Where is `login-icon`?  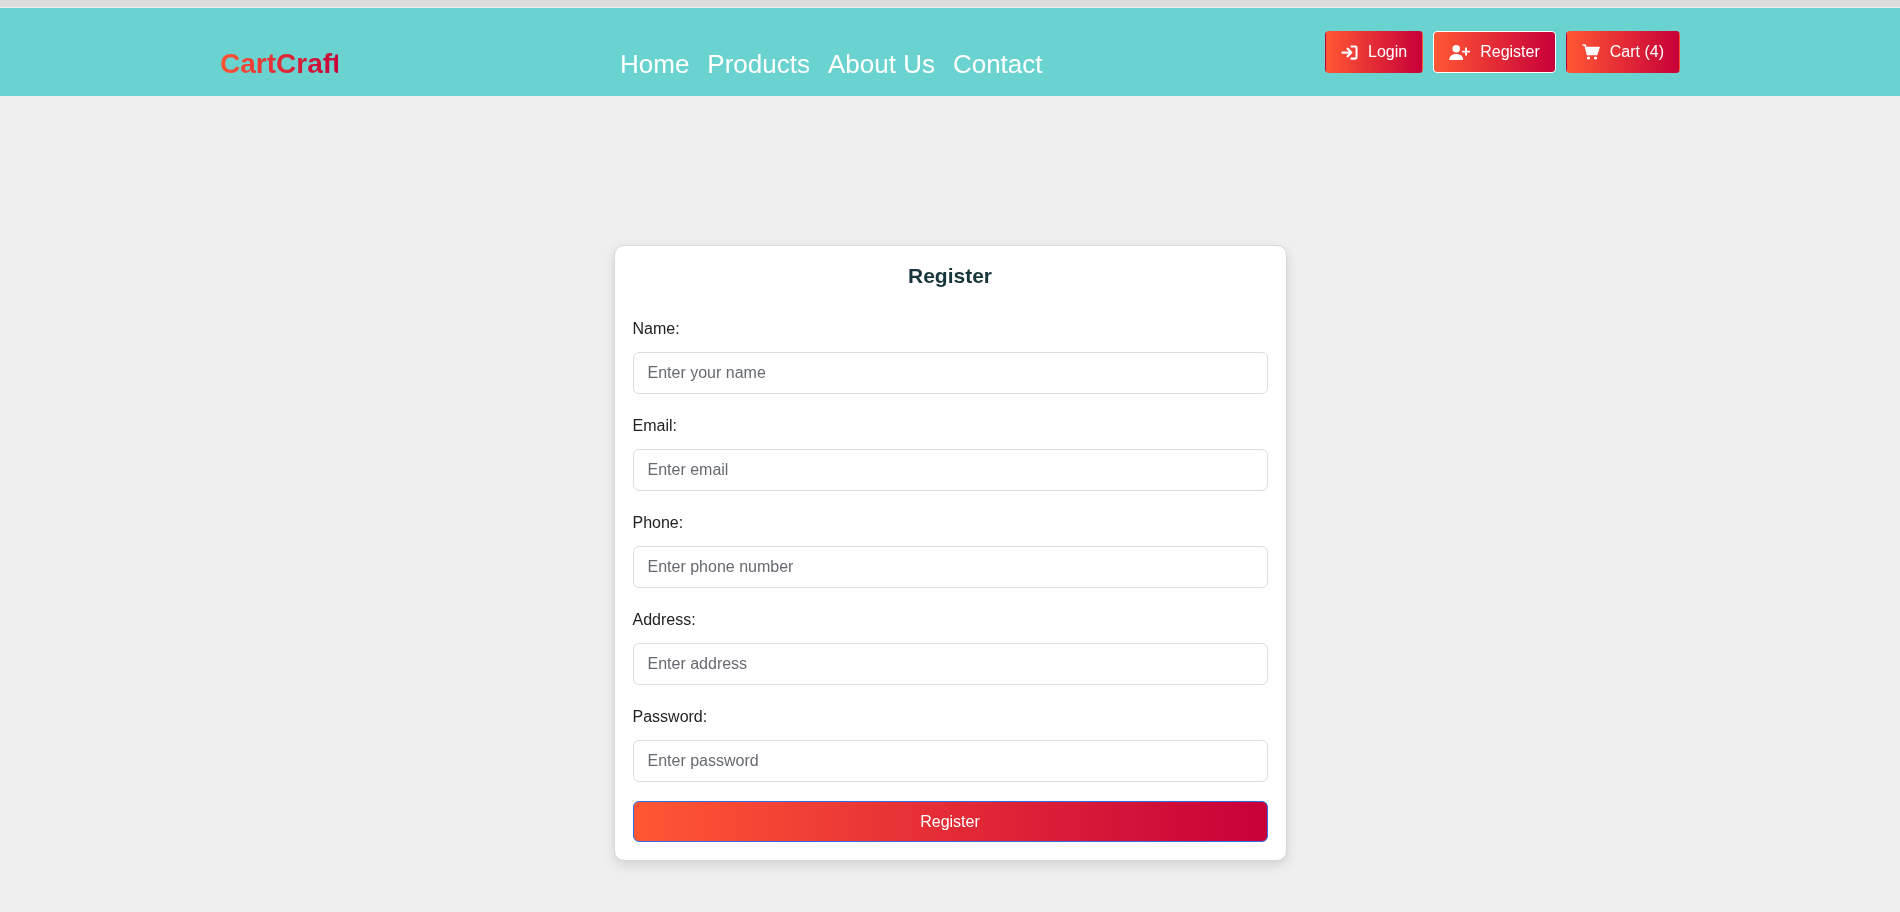
login-icon is located at coordinates (1350, 52).